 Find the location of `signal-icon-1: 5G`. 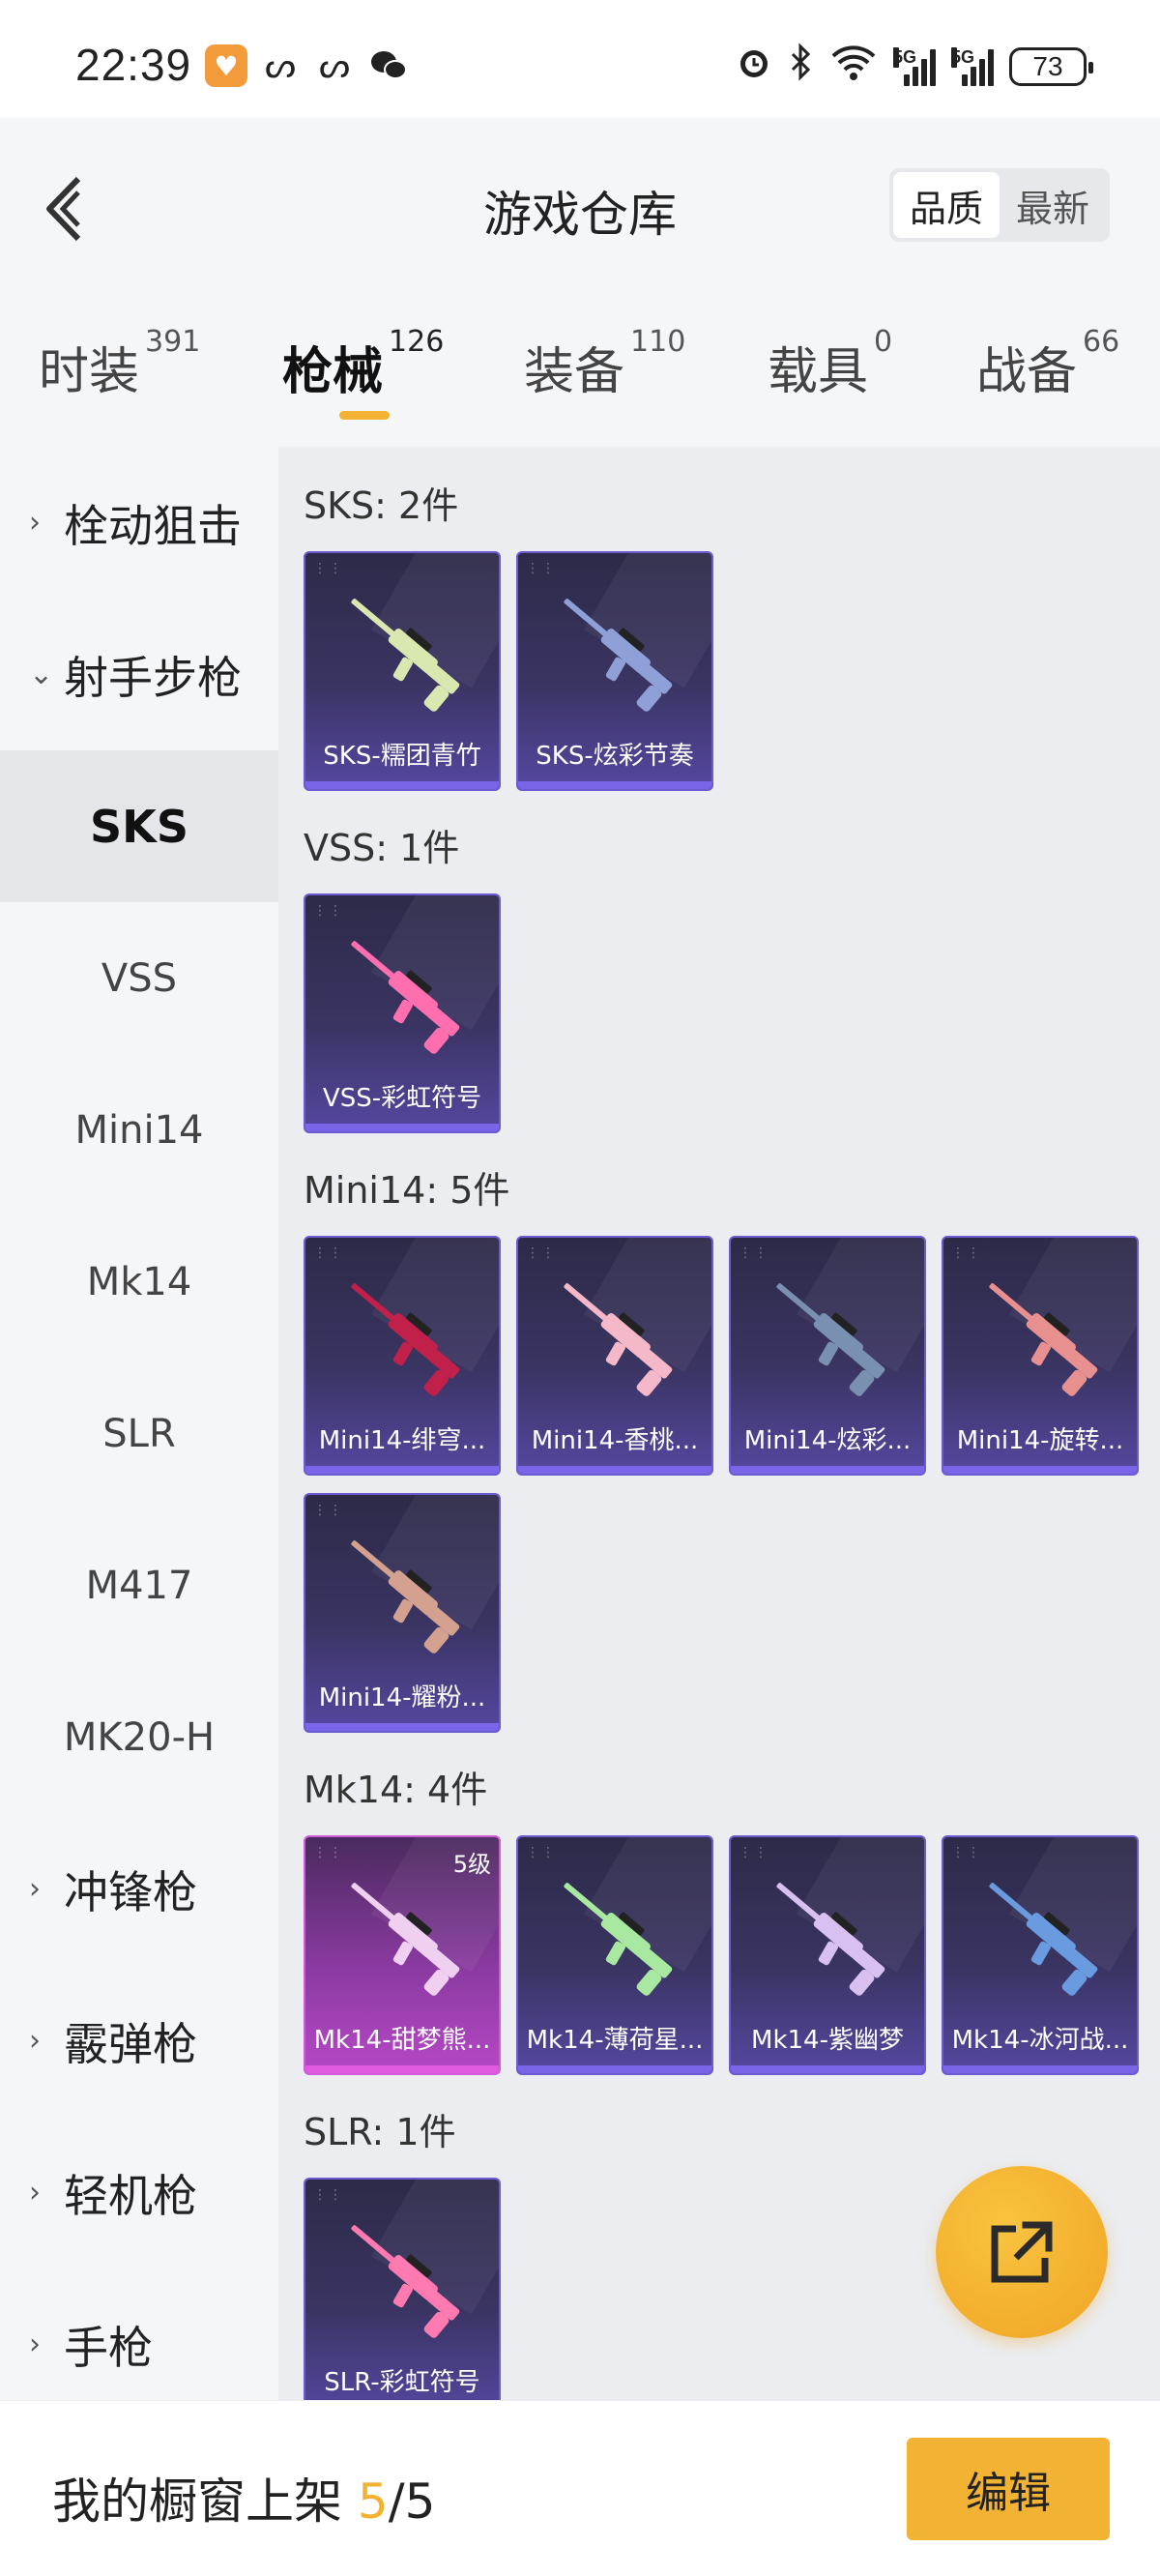

signal-icon-1: 5G is located at coordinates (914, 66).